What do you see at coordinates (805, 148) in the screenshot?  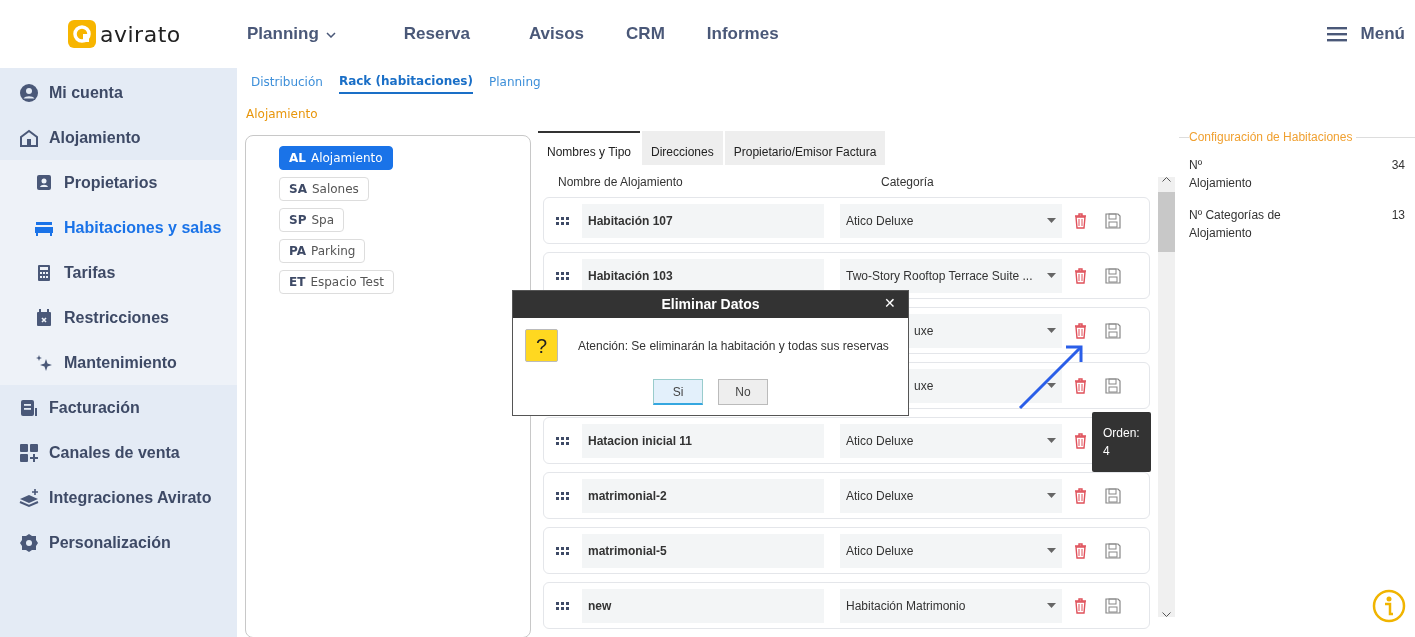 I see `panel-tab: Propietario/Emisor Factura` at bounding box center [805, 148].